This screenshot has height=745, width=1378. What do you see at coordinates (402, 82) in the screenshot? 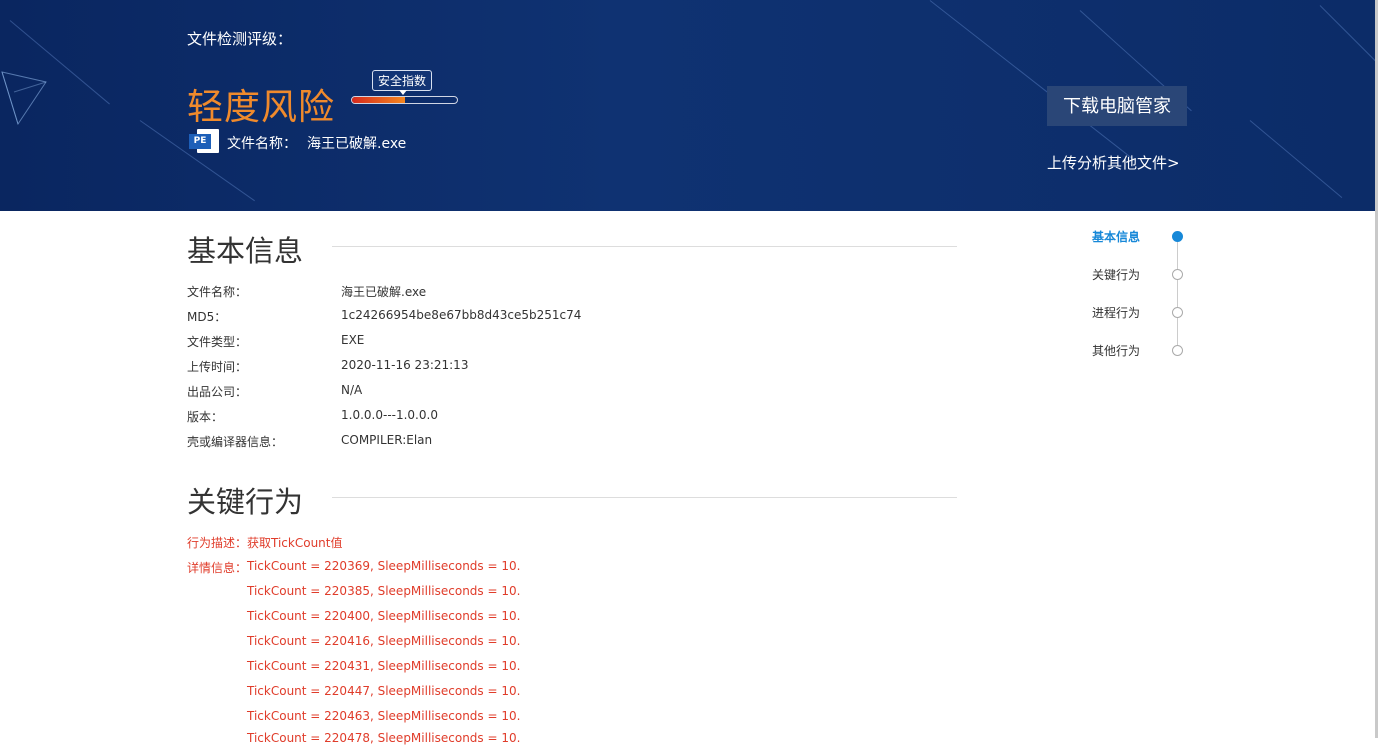
I see `safety-index-tooltip: 安全指数` at bounding box center [402, 82].